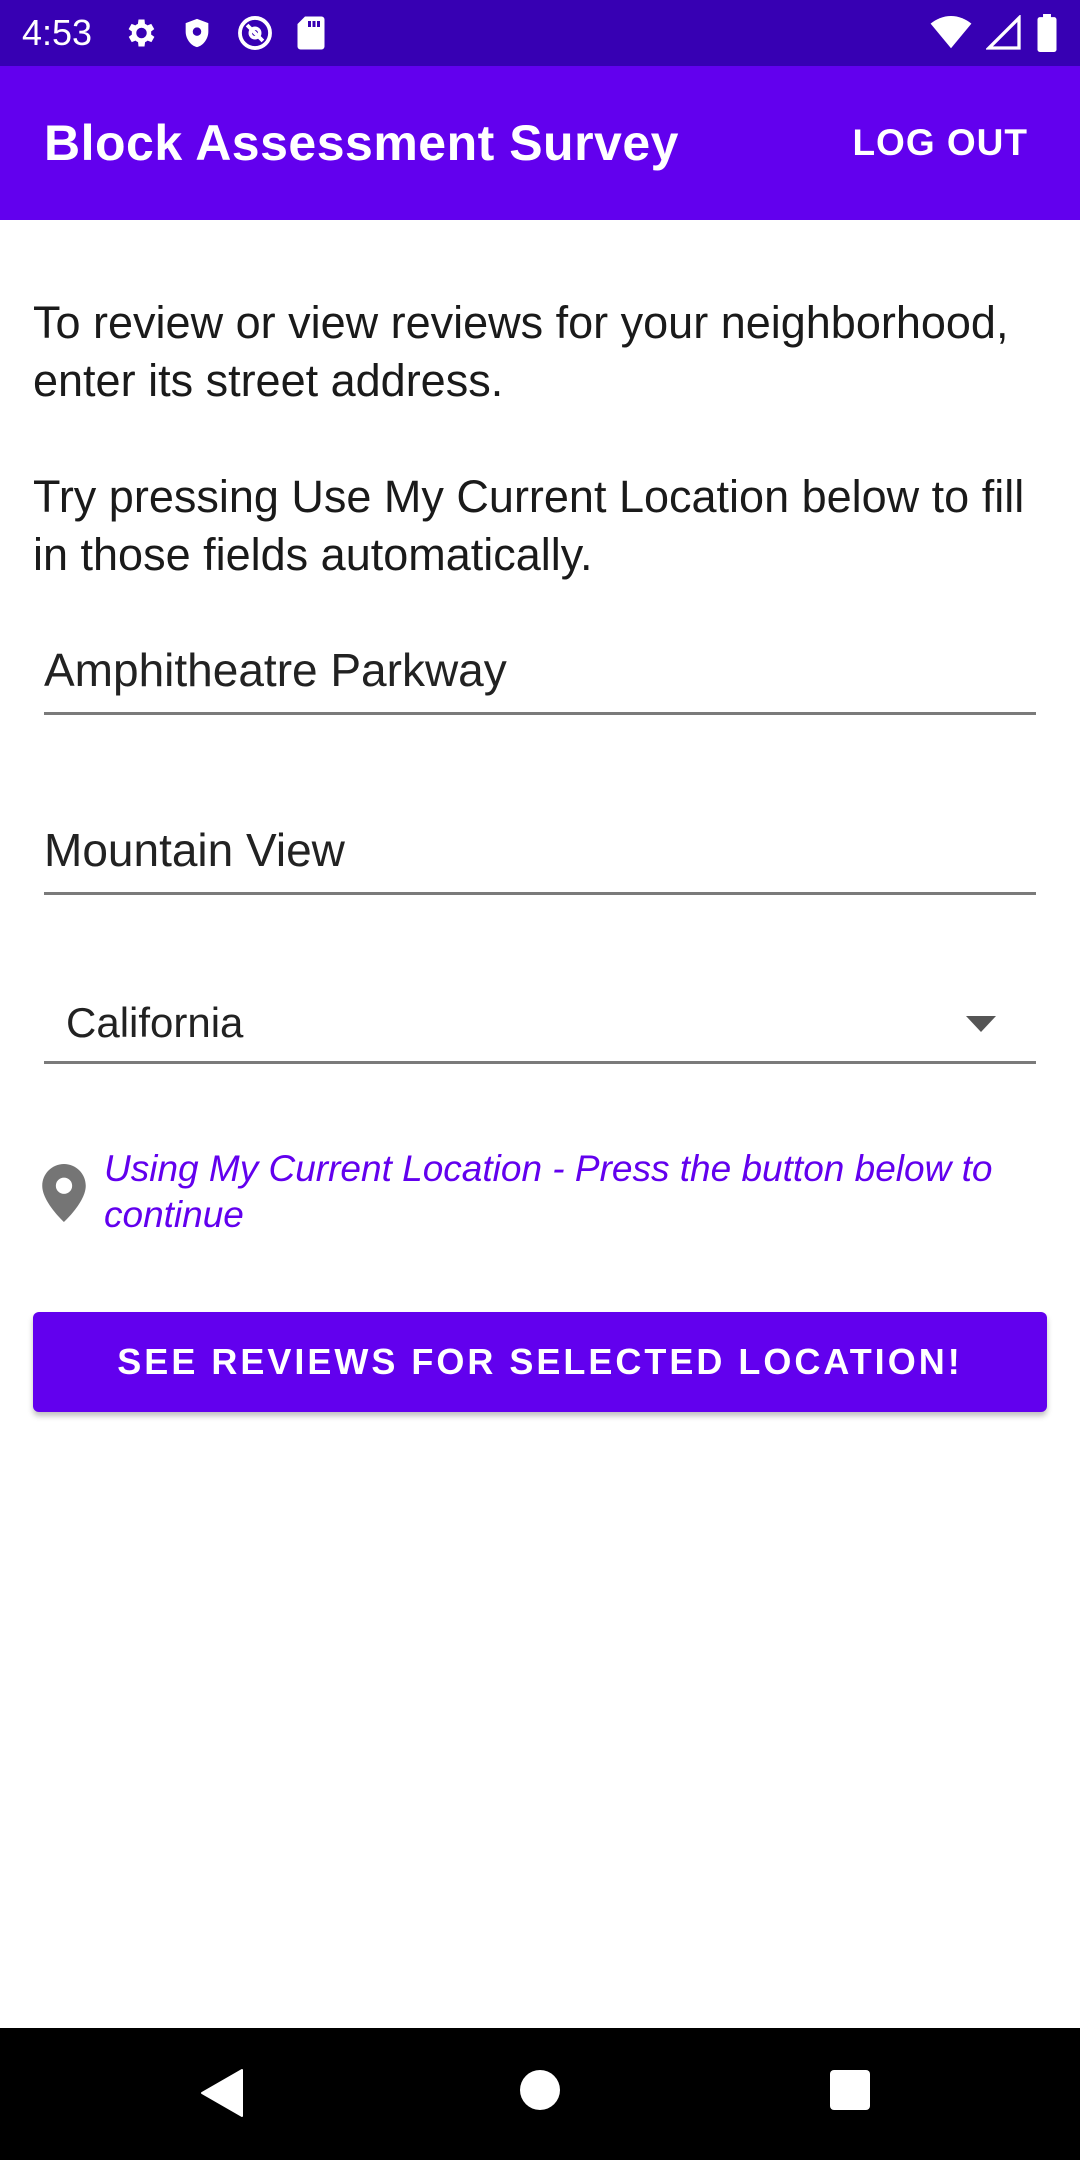  Describe the element at coordinates (361, 143) in the screenshot. I see `app-title: Block Assessment Survey` at that location.